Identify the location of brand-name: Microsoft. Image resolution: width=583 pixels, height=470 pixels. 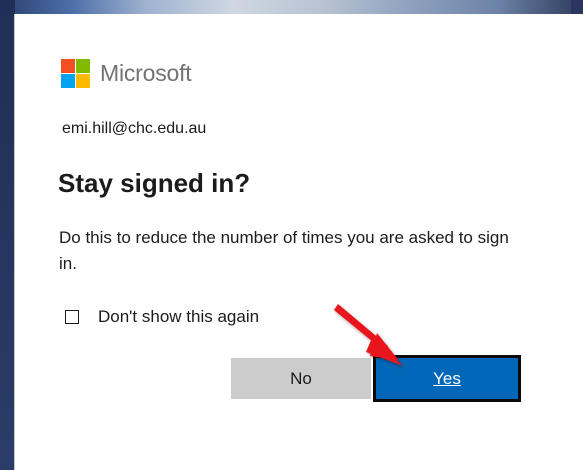
(146, 73).